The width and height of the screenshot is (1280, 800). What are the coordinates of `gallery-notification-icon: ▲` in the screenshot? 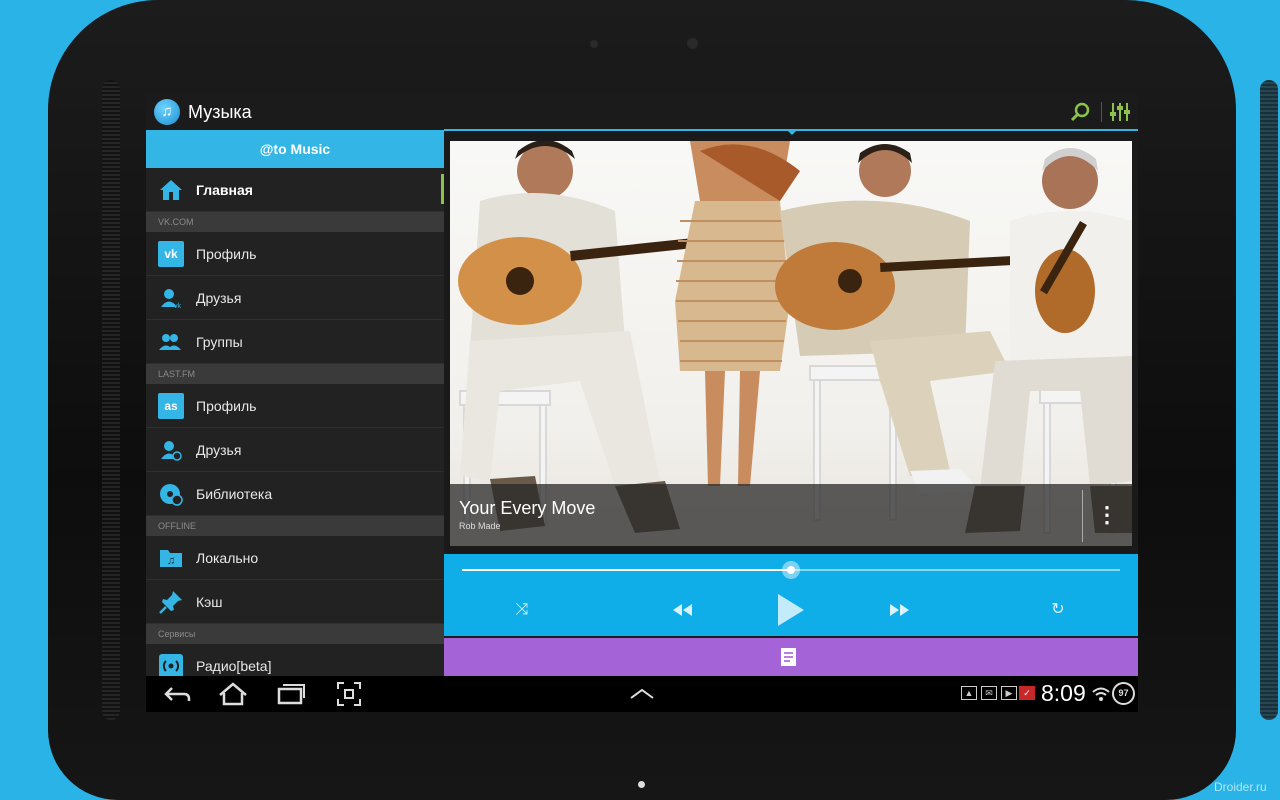 It's located at (969, 693).